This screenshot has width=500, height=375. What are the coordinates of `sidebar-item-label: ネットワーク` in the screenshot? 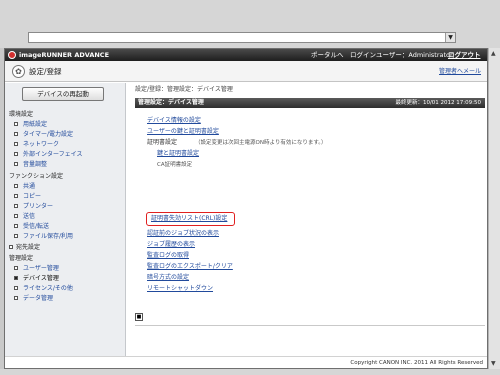 It's located at (41, 144).